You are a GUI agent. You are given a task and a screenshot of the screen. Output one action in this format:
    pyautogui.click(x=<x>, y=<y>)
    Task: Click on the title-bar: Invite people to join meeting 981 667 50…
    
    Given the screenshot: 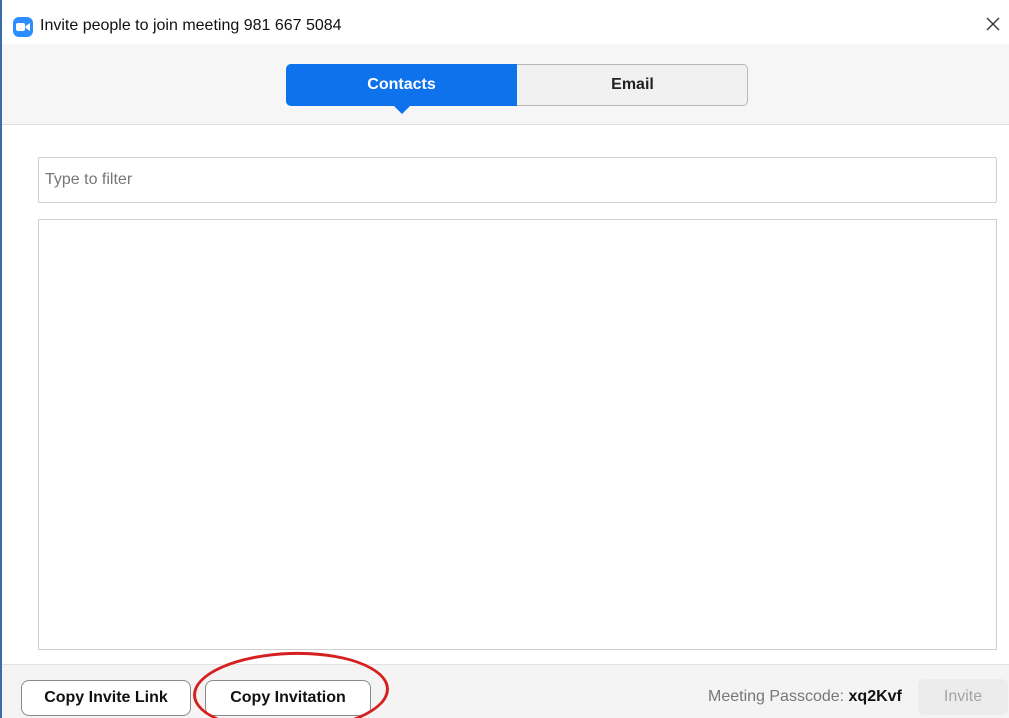 What is the action you would take?
    pyautogui.click(x=505, y=22)
    